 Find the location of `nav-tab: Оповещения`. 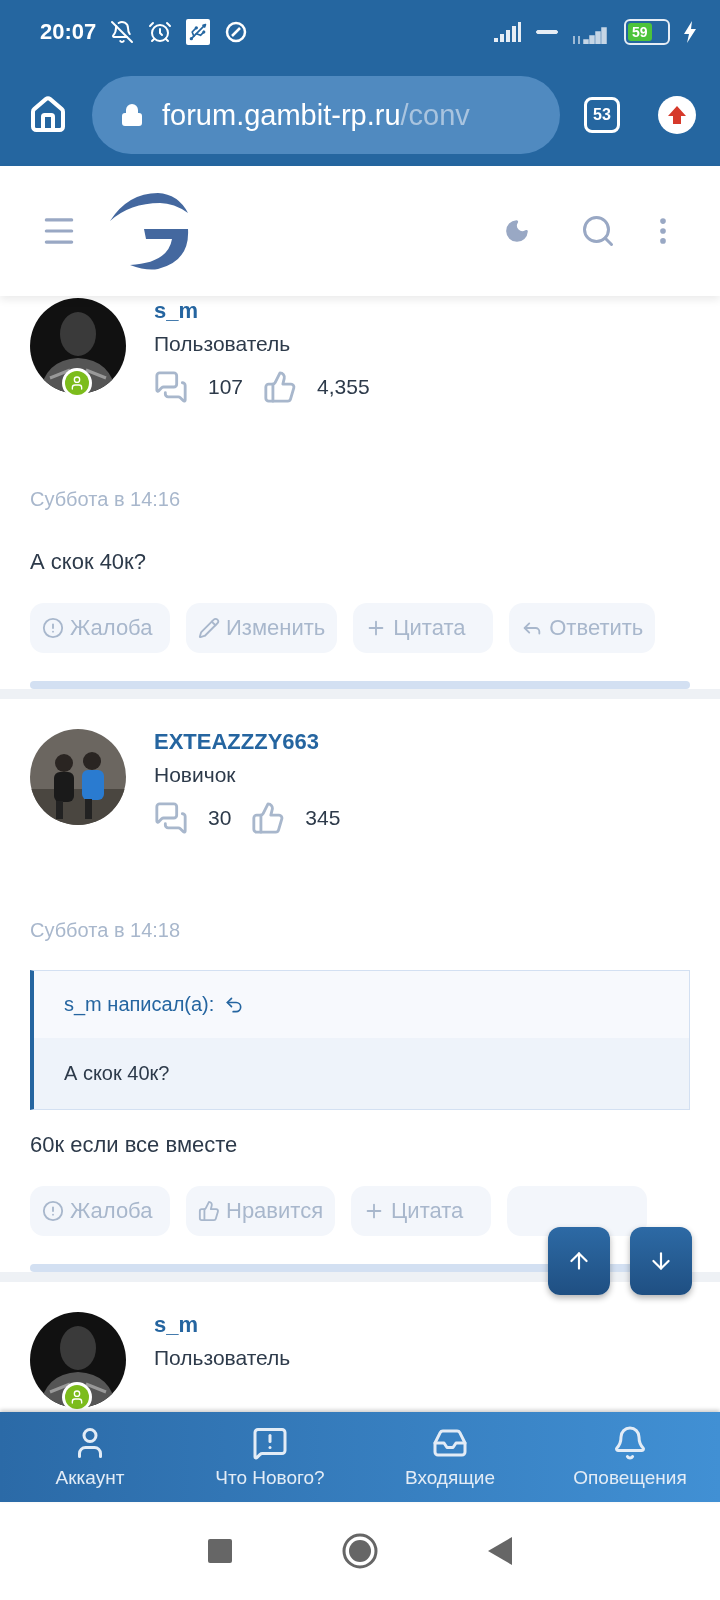

nav-tab: Оповещения is located at coordinates (630, 1457).